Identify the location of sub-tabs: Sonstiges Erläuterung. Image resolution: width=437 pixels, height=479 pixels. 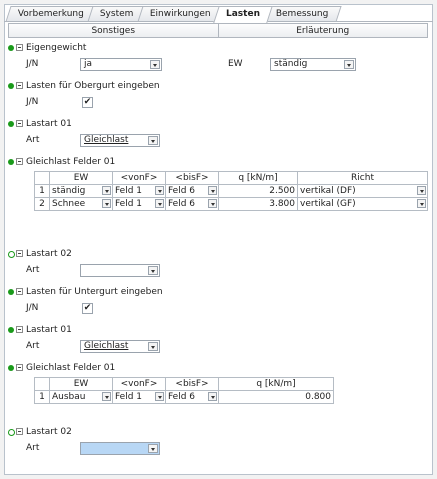
(218, 30).